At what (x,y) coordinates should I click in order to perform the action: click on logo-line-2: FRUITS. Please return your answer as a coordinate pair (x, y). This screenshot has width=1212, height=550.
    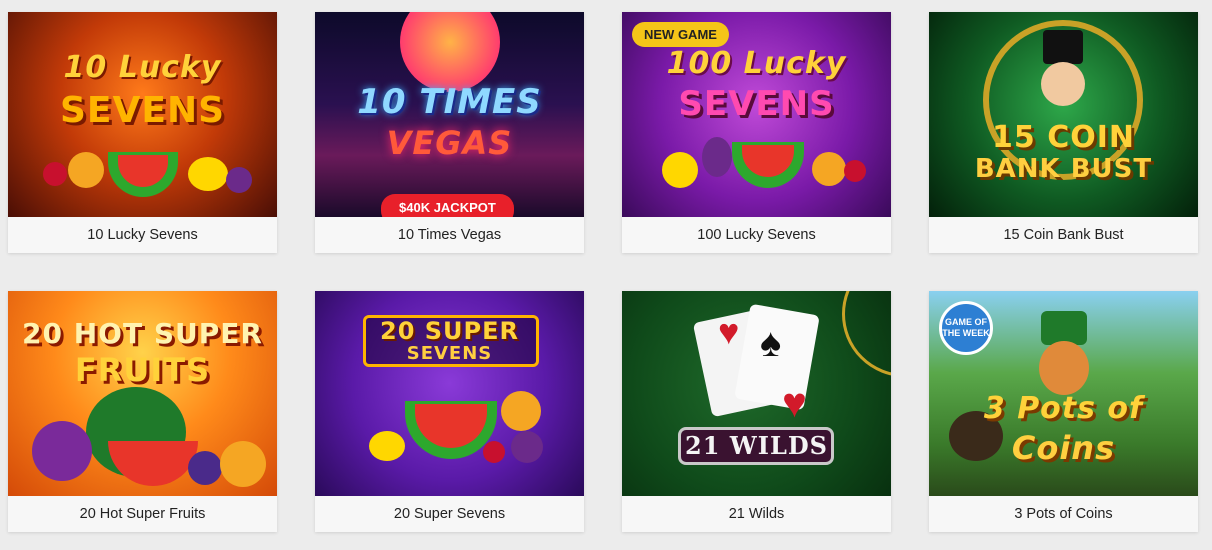
    Looking at the image, I should click on (142, 370).